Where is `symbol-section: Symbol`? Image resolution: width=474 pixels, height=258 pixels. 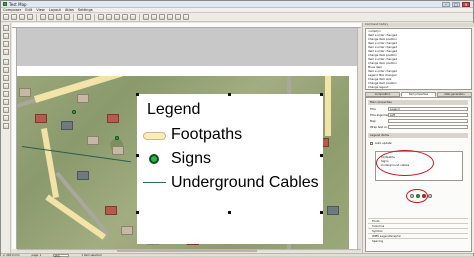 symbol-section: Symbol is located at coordinates (418, 230).